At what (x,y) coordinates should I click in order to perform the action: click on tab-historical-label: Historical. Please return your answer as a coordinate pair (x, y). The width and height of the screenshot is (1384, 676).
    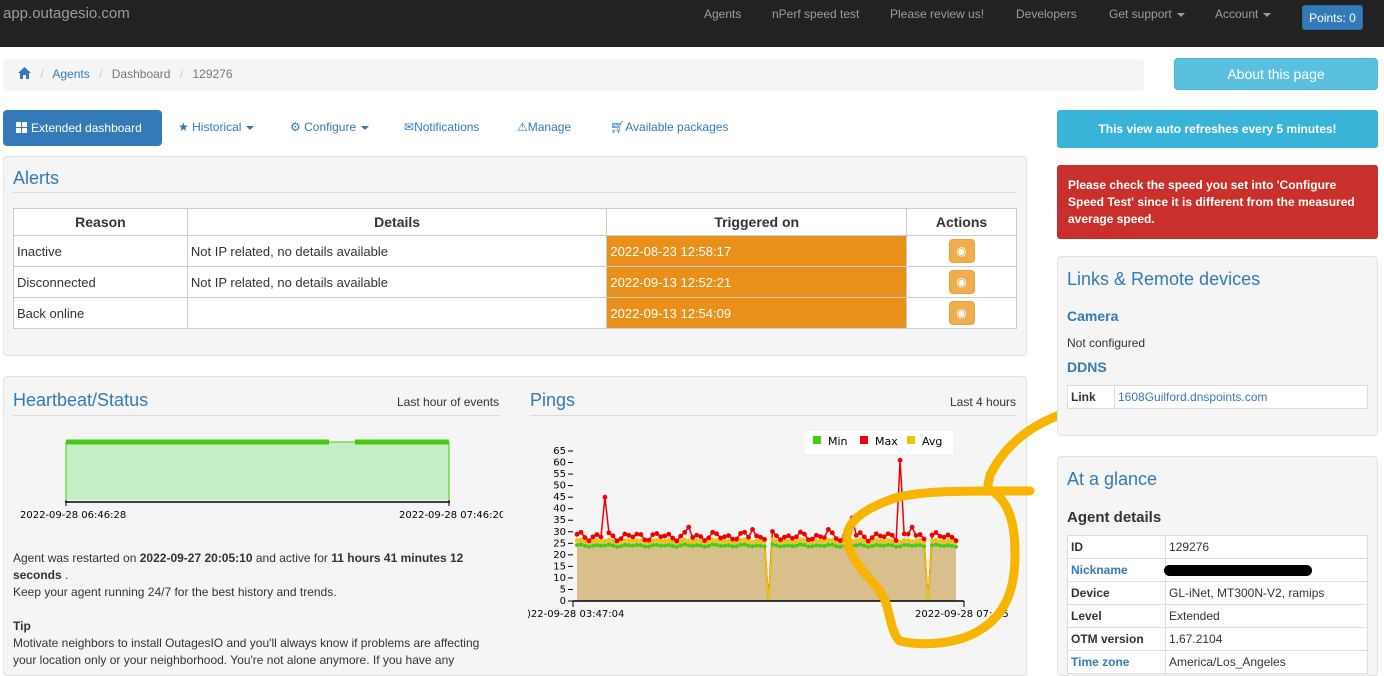
    Looking at the image, I should click on (217, 127).